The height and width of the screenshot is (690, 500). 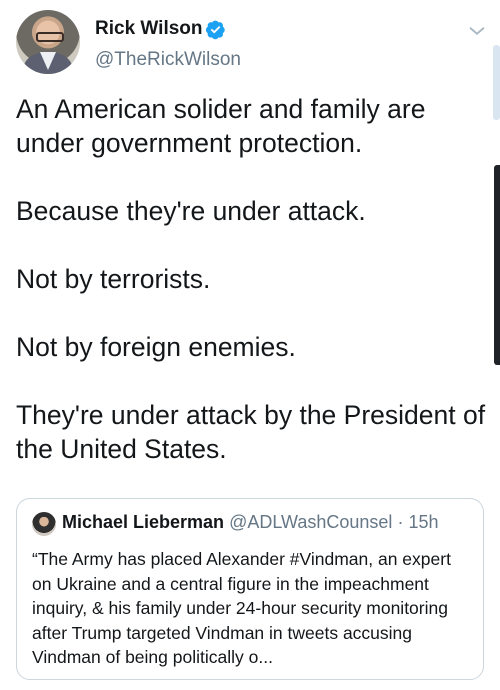 I want to click on tweet-paragraph: Not by terrorists., so click(x=113, y=279).